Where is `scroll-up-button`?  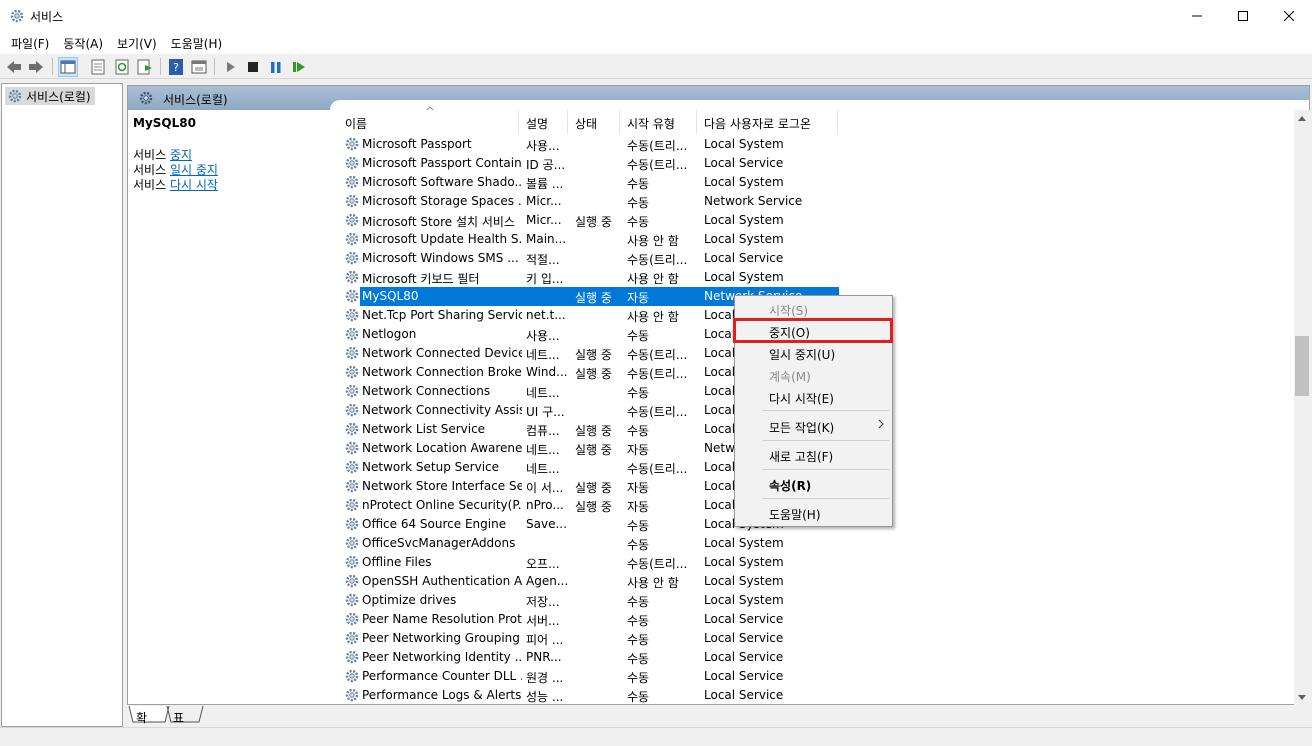 scroll-up-button is located at coordinates (1302, 118).